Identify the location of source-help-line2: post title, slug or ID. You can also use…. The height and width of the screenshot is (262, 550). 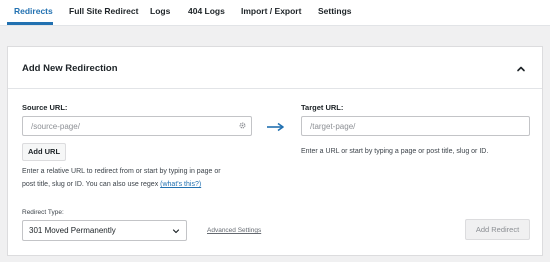
(90, 184).